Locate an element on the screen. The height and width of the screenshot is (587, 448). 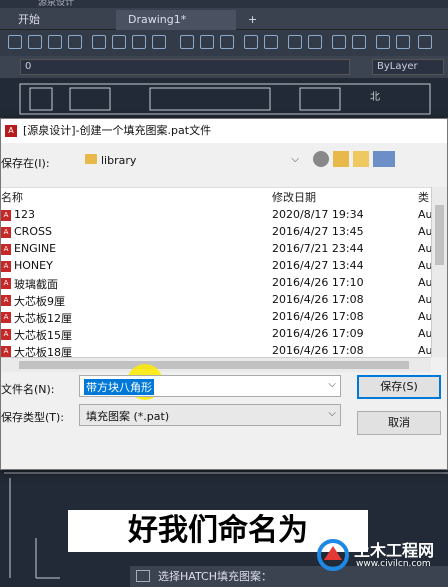
dimension-tool-icon is located at coordinates (339, 42).